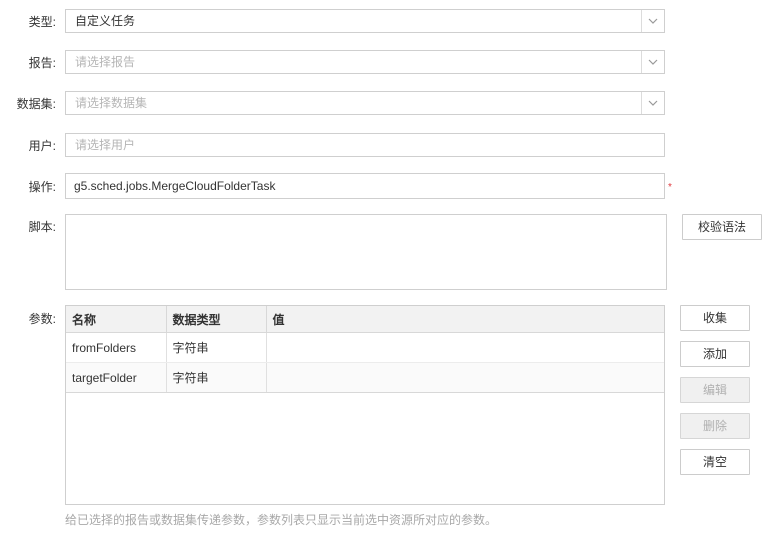 This screenshot has width=775, height=546. I want to click on params-label: 参数:, so click(42, 319).